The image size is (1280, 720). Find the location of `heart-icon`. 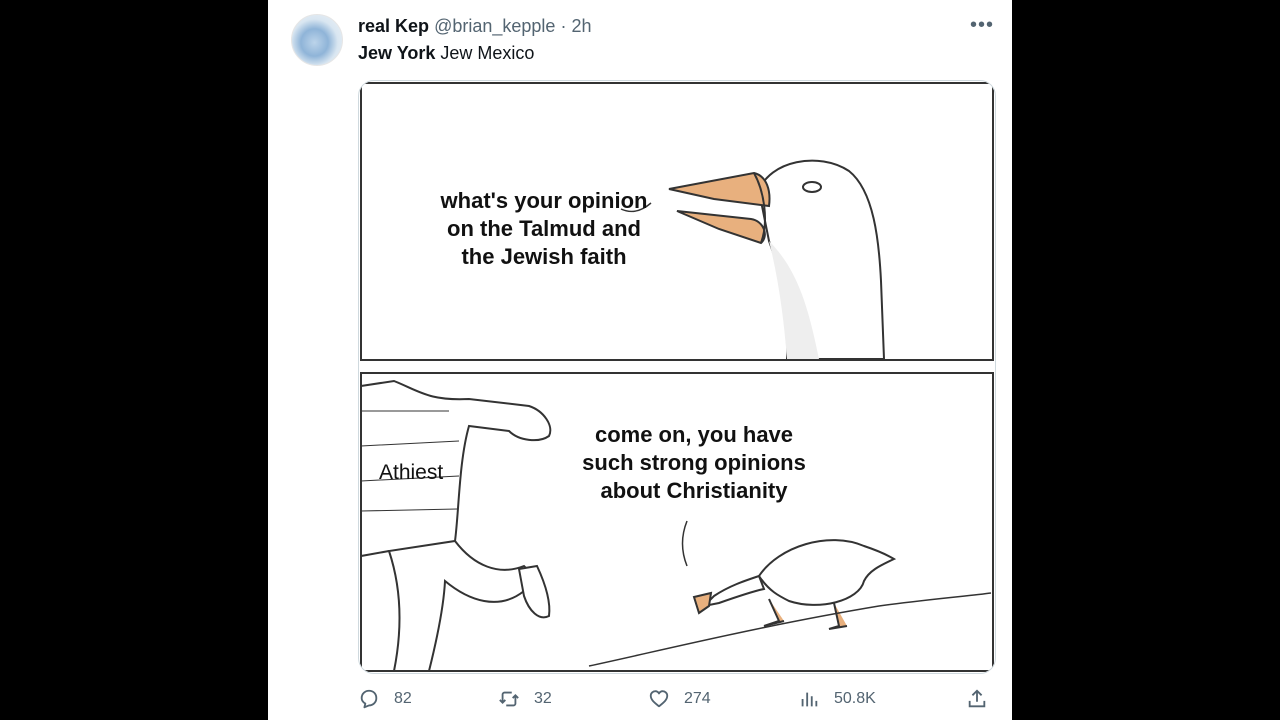

heart-icon is located at coordinates (659, 699).